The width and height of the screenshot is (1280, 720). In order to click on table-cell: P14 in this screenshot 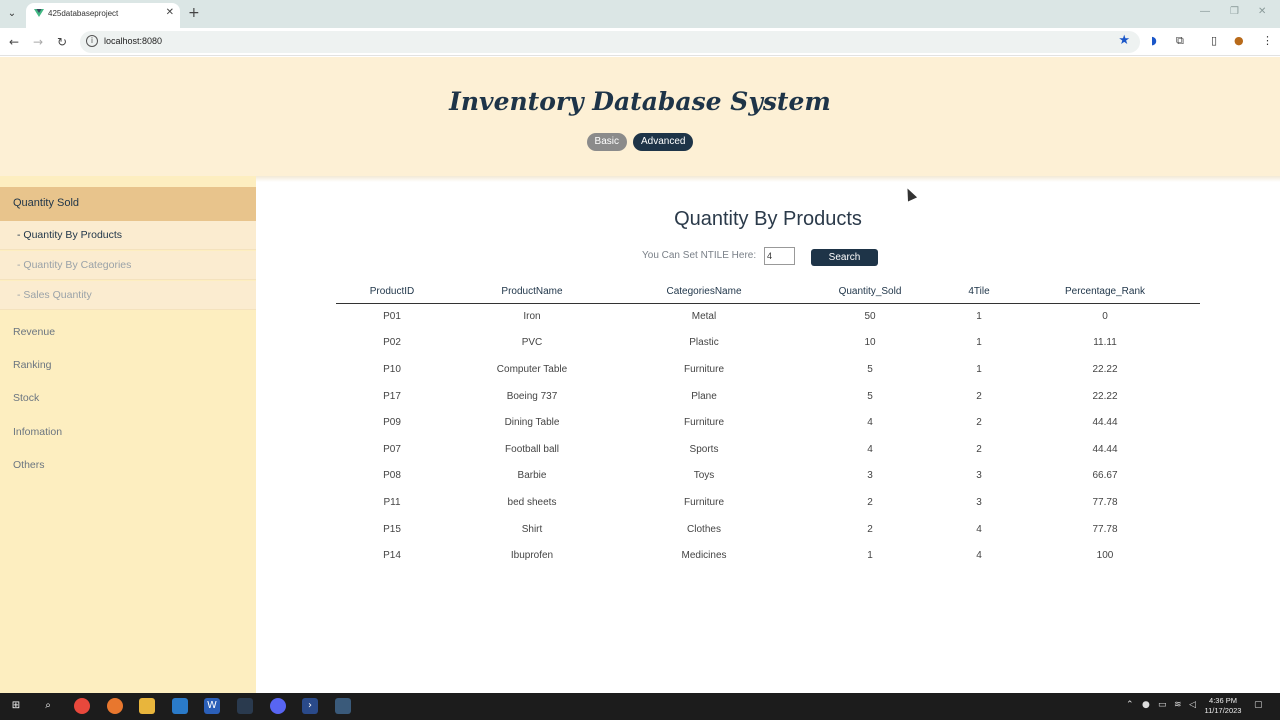, I will do `click(392, 556)`.